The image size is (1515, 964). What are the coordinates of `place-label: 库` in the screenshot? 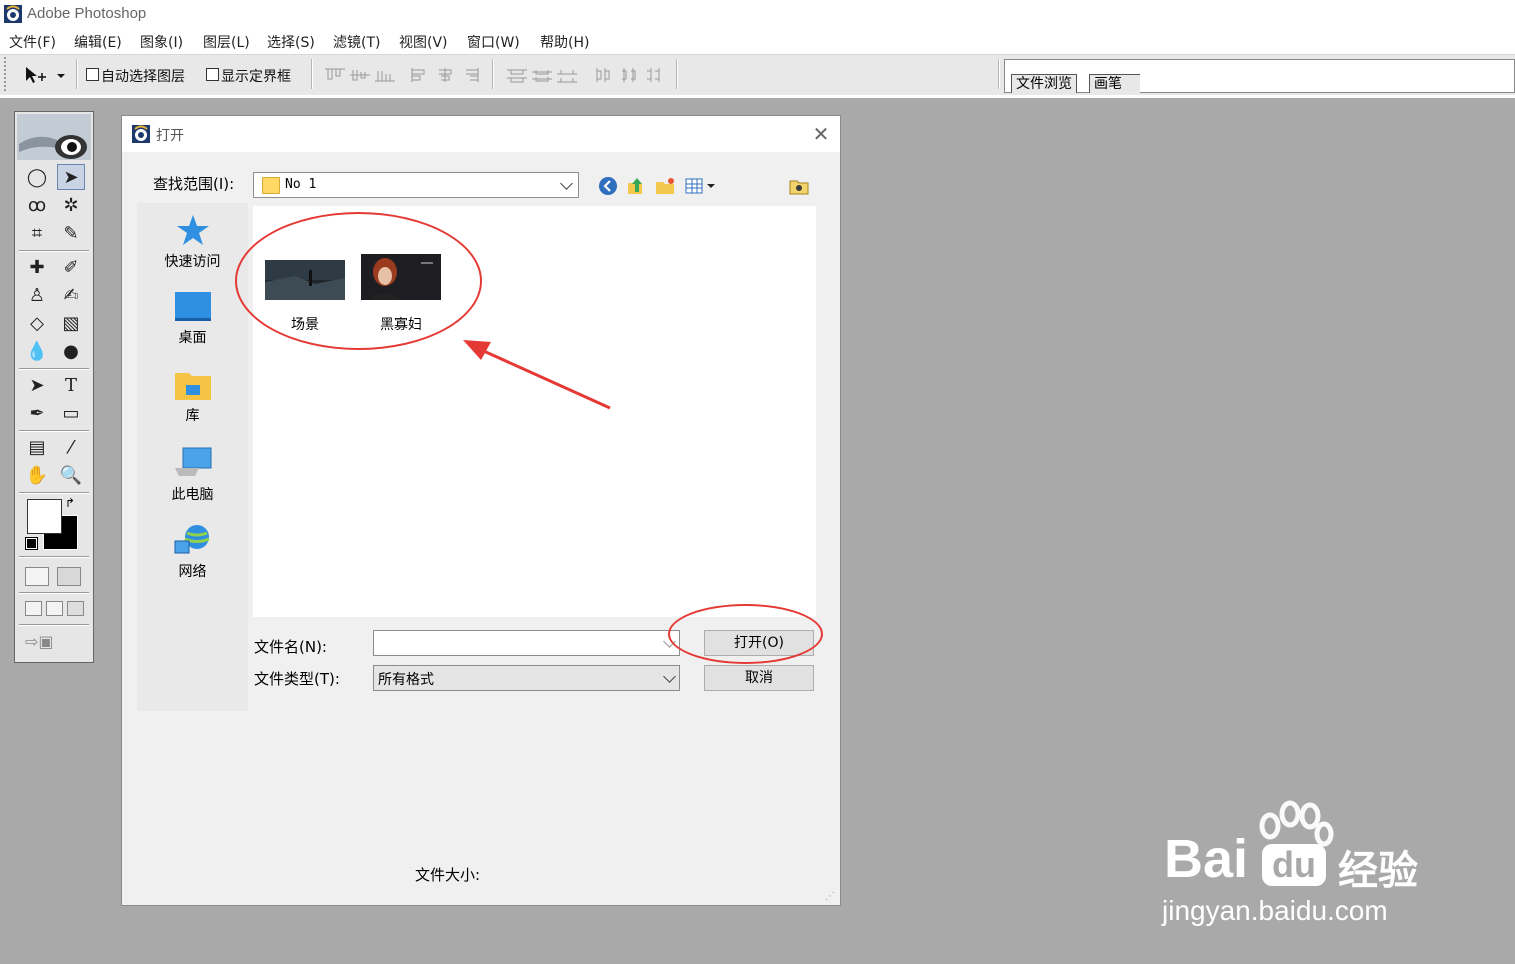 It's located at (192, 416).